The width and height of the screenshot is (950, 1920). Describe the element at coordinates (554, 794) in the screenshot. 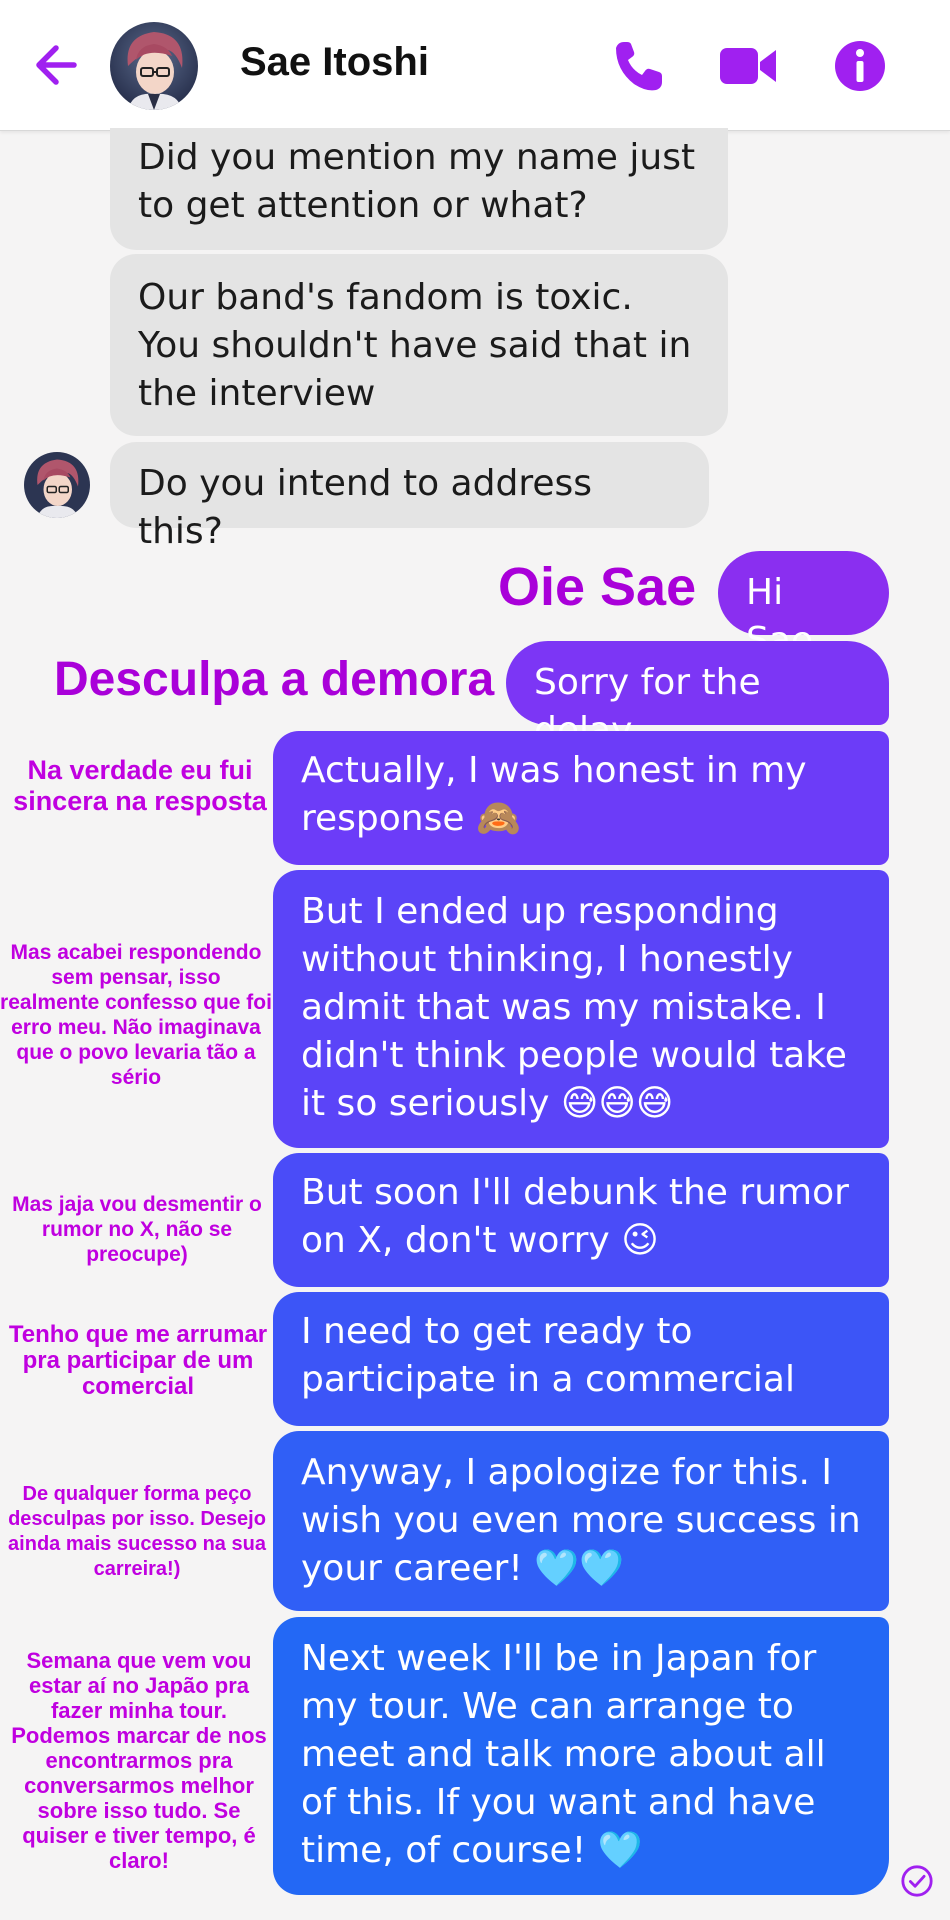

I see `message-text: Actually, I was honest in my response` at that location.